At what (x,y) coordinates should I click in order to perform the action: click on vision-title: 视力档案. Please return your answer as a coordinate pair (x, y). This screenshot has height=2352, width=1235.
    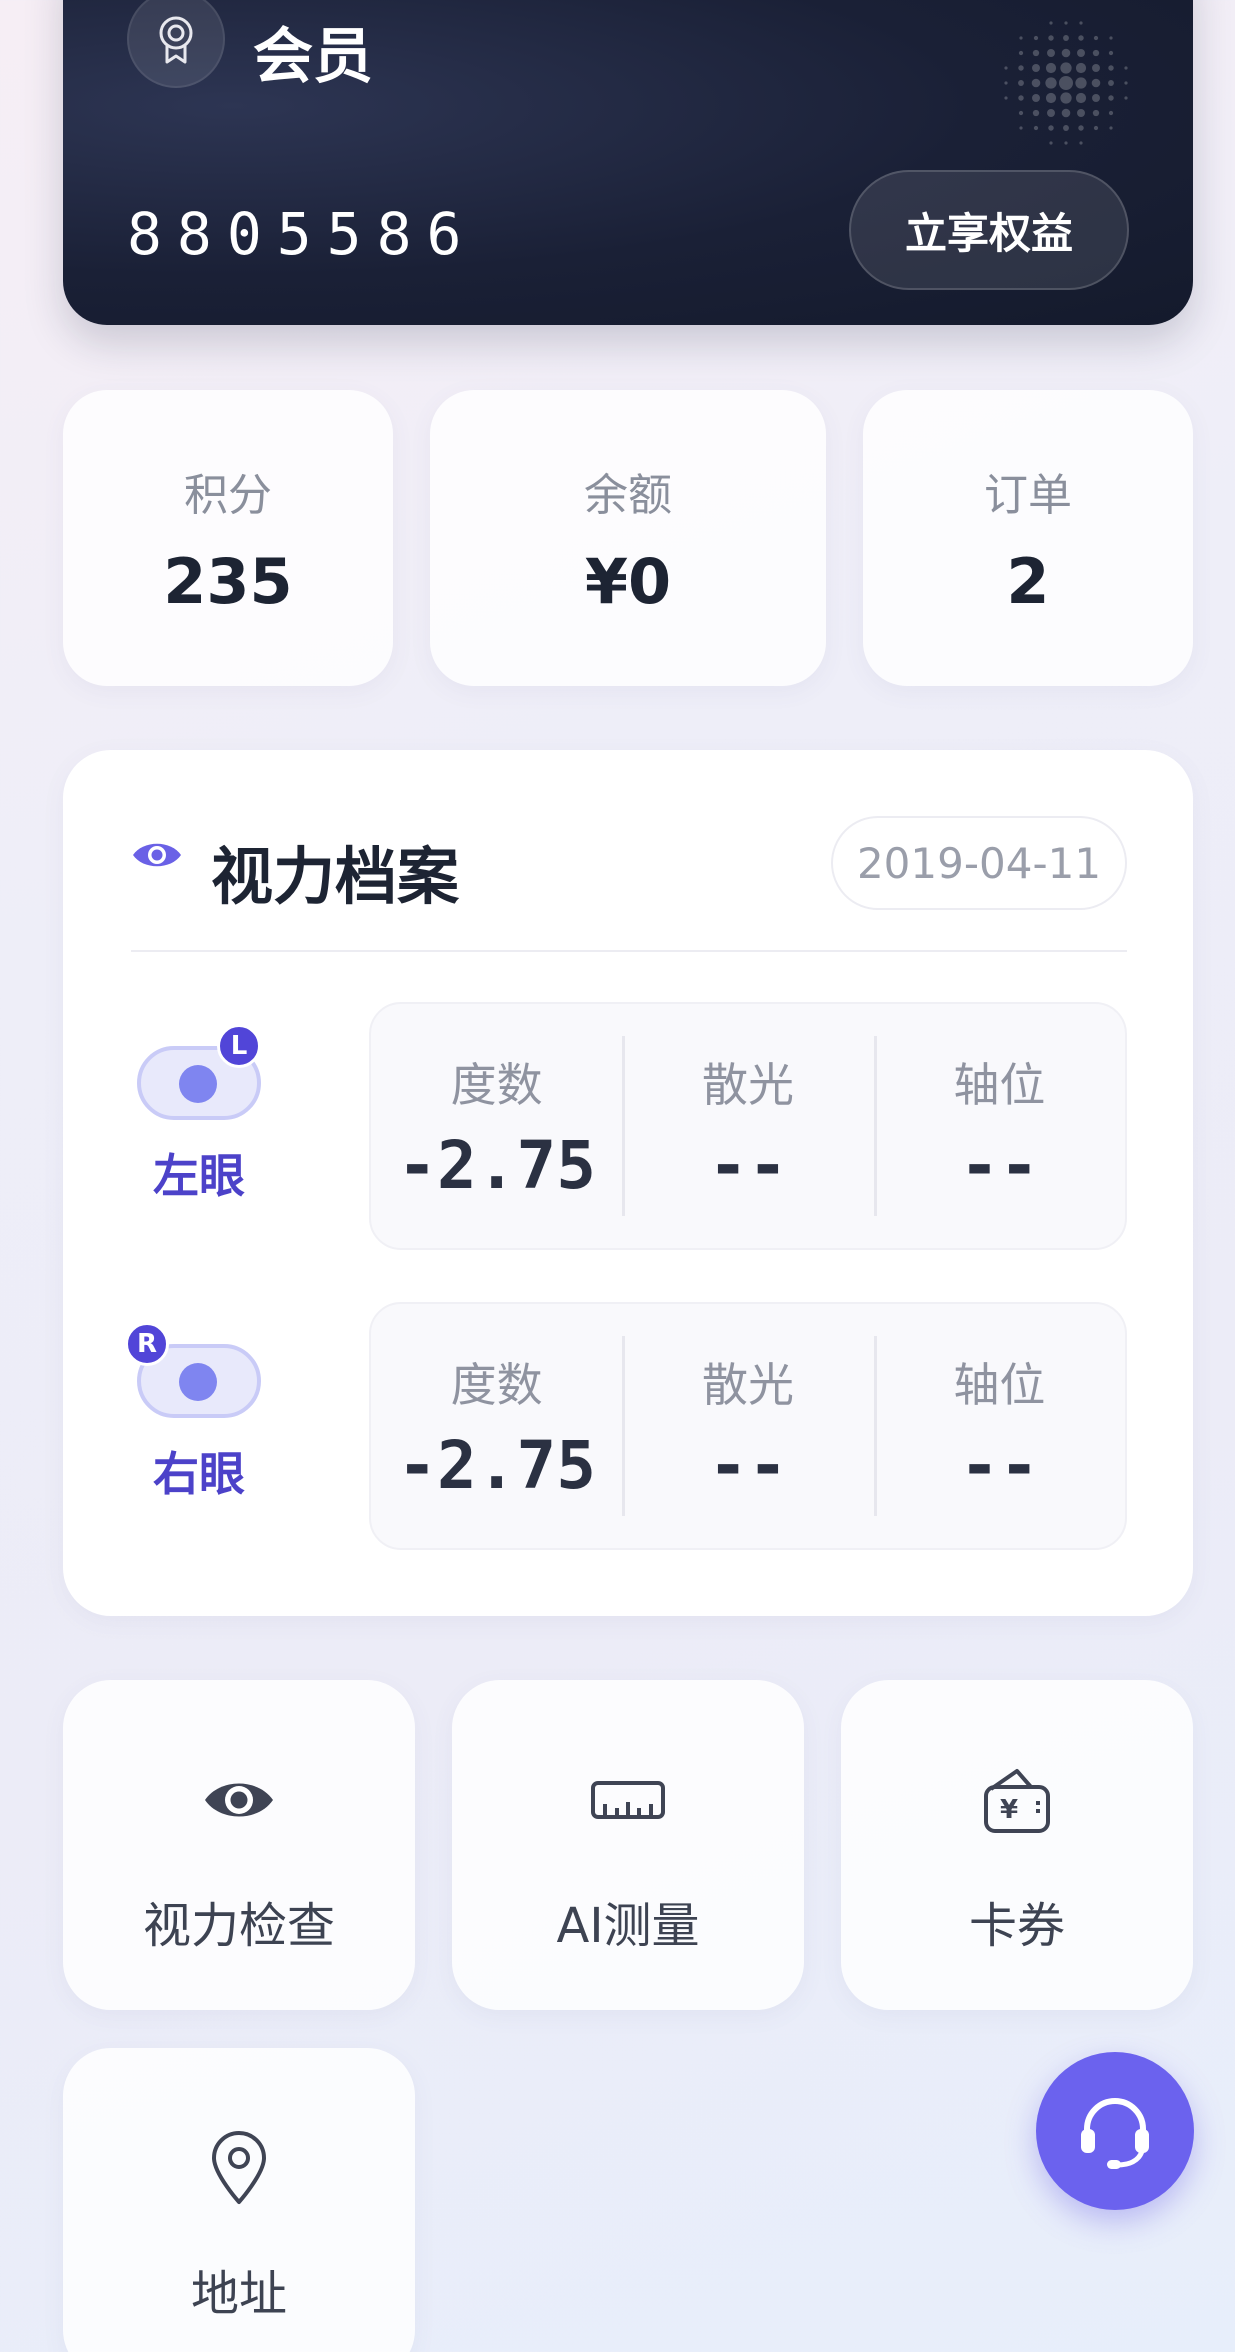
    Looking at the image, I should click on (335, 876).